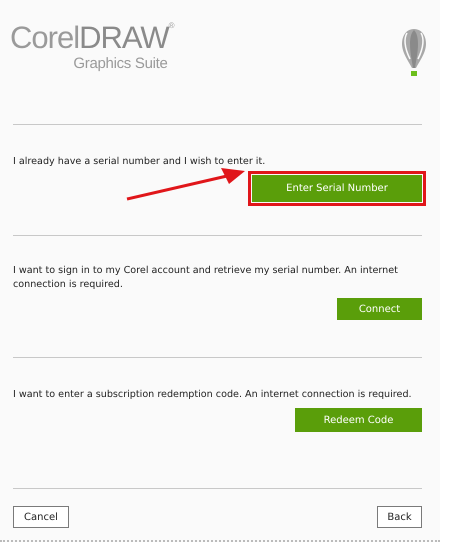 The width and height of the screenshot is (474, 553). I want to click on logo-subtitle: Graphics Suite, so click(120, 64).